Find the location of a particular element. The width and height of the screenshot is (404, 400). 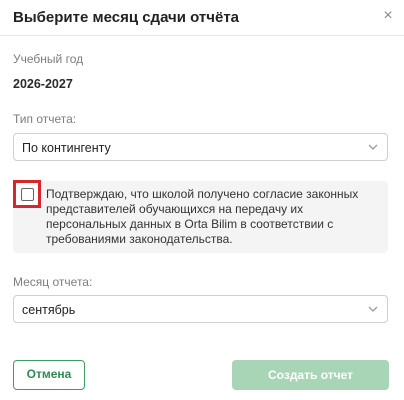

dialog-title: Выберите месяц сдачи отчёта is located at coordinates (126, 17).